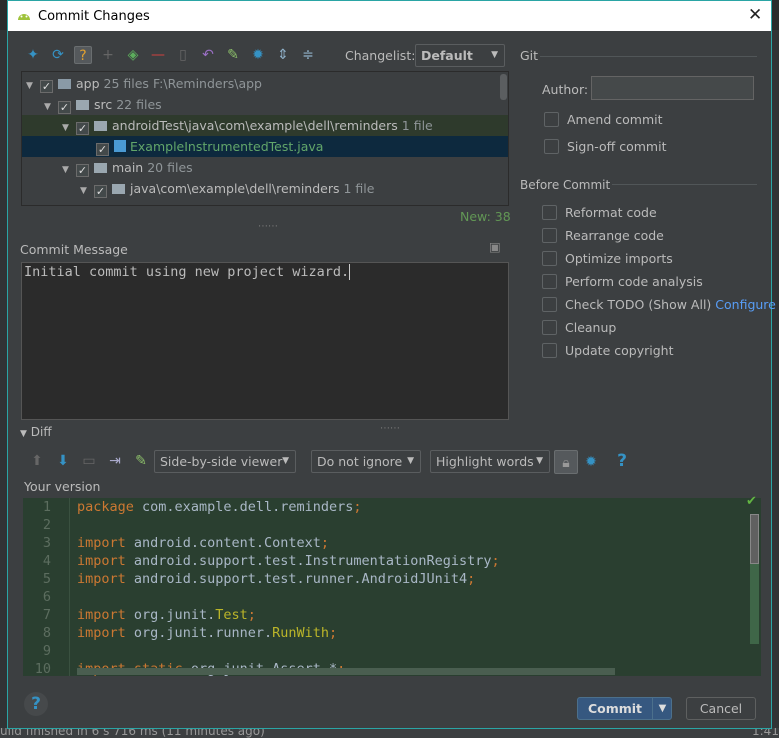 This screenshot has width=779, height=738. What do you see at coordinates (754, 539) in the screenshot?
I see `editor-vertical-scrollbar` at bounding box center [754, 539].